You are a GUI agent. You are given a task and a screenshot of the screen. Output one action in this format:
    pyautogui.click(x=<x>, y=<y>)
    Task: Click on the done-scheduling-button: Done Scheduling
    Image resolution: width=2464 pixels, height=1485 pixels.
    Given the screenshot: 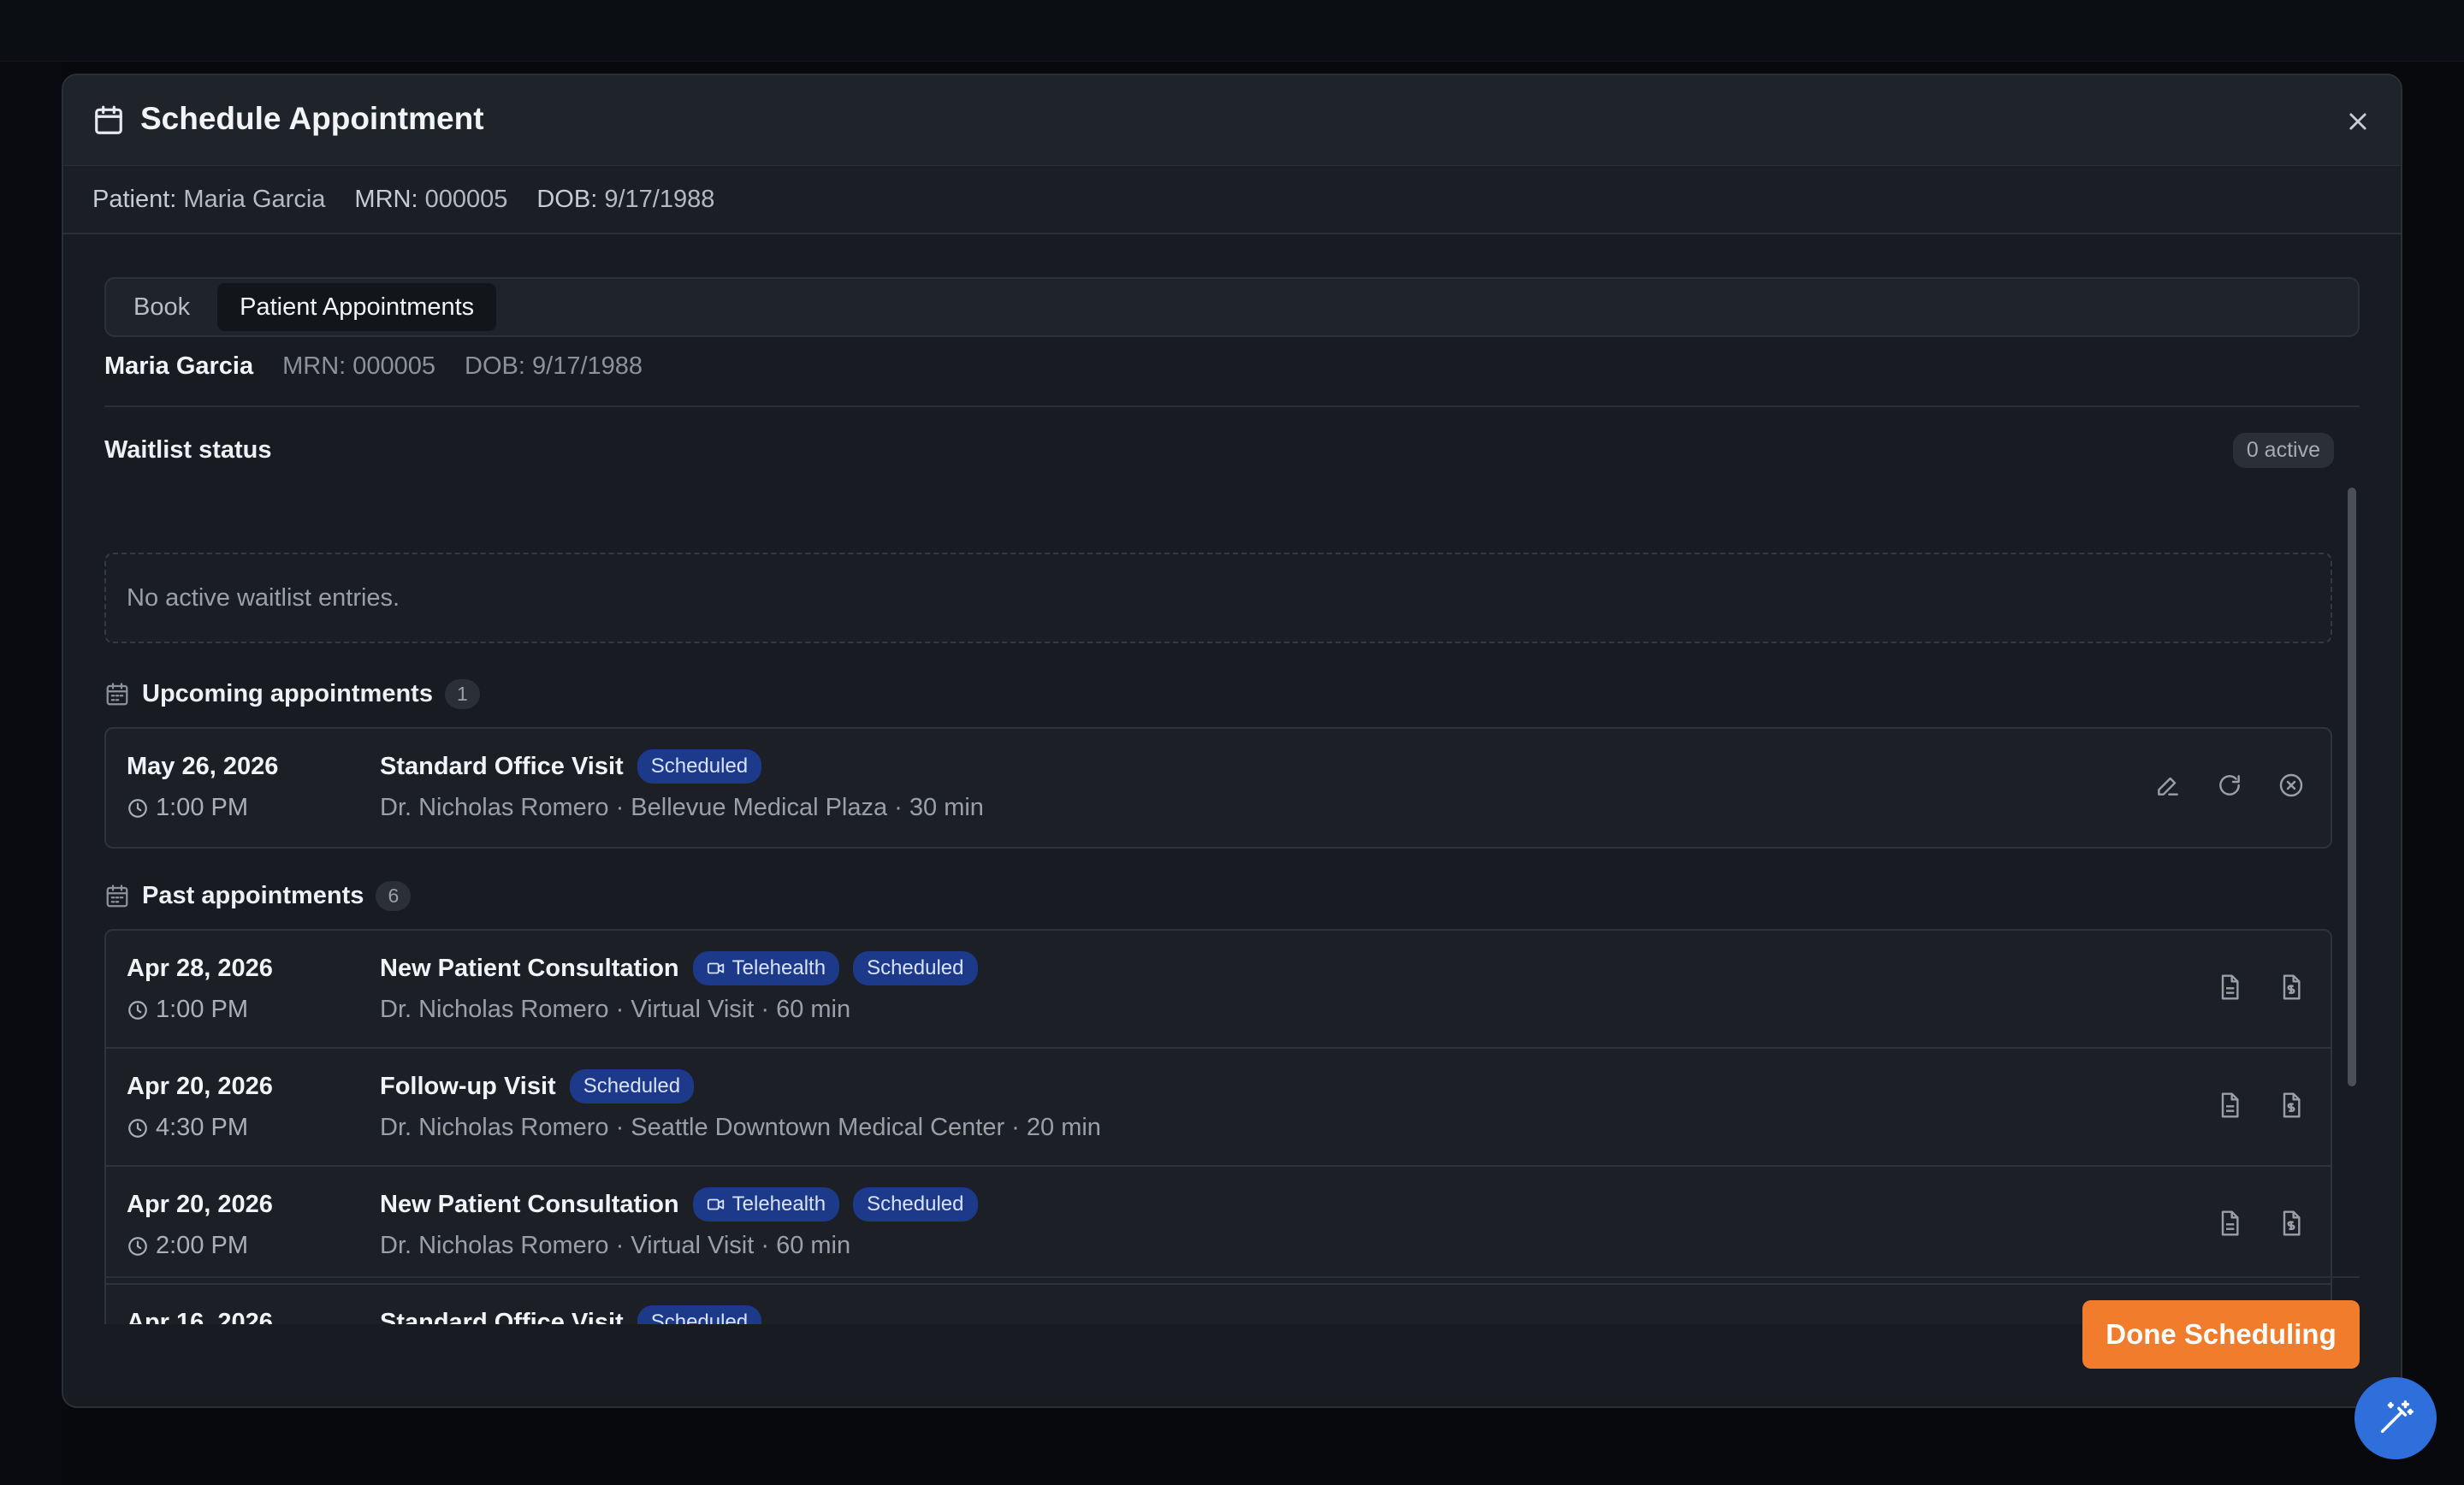 What is the action you would take?
    pyautogui.click(x=2221, y=1334)
    